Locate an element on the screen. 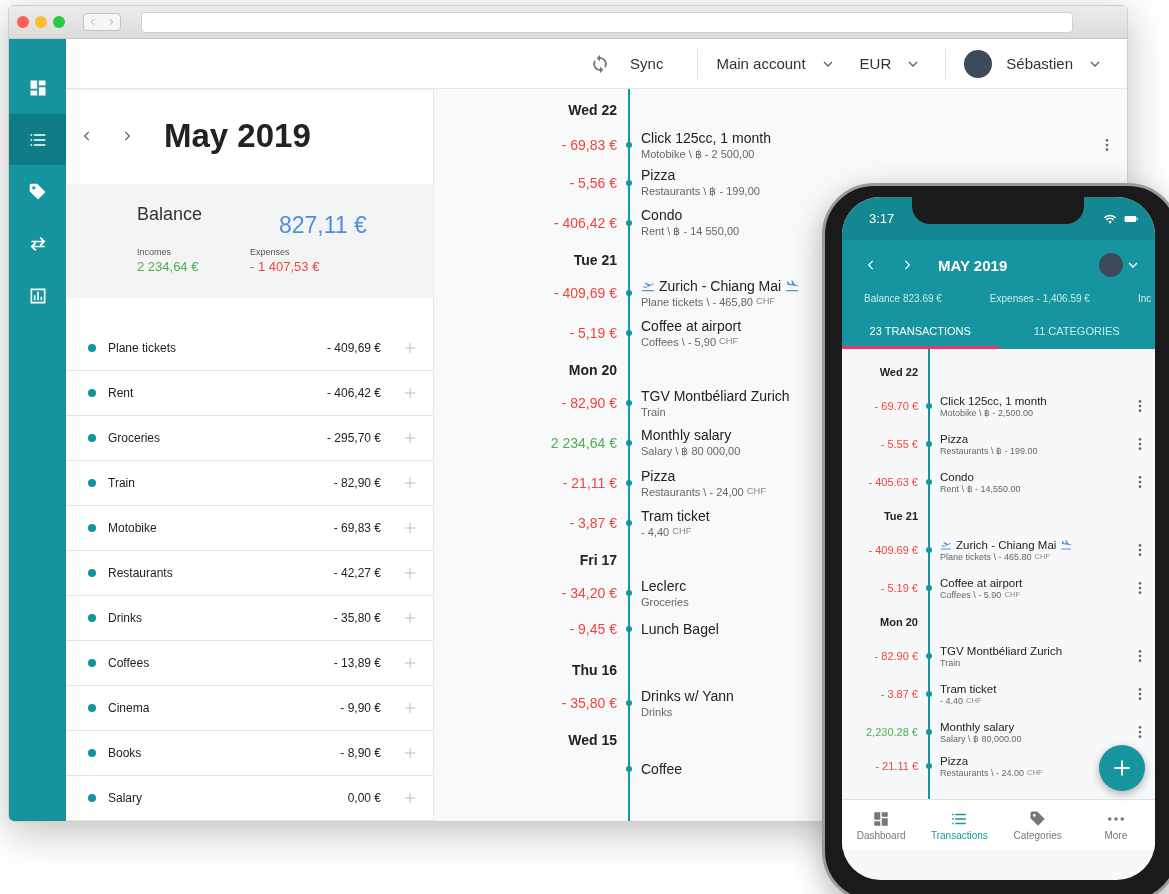  transaction-row: - 409,69 € Zurich - Chiang Mai Plane tickets \ - 465,80 CHF is located at coordinates (617, 295).